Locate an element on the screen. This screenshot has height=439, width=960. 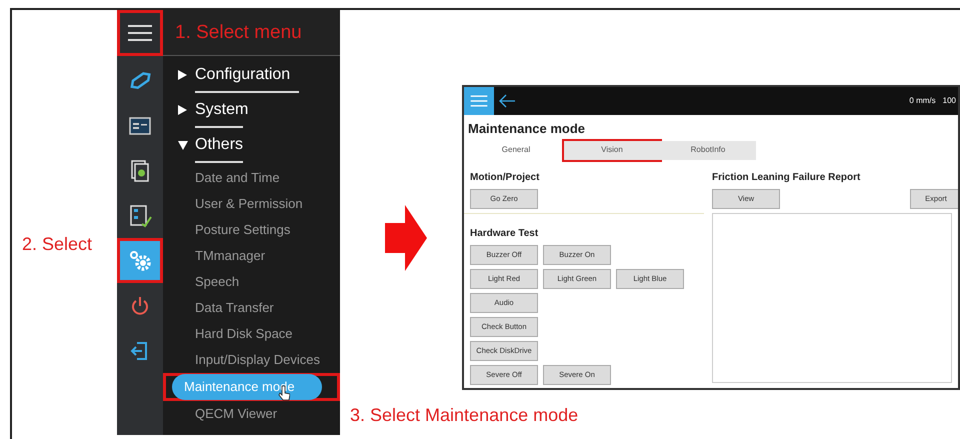
arrow-icon is located at coordinates (406, 237).